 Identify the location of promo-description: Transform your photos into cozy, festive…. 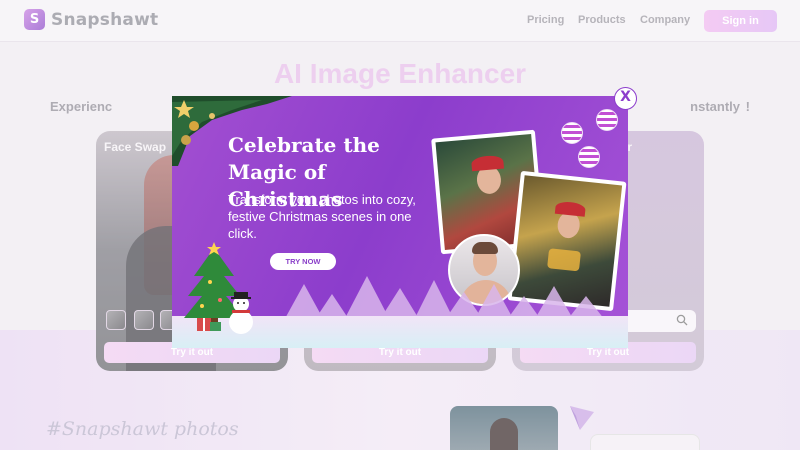
(322, 216).